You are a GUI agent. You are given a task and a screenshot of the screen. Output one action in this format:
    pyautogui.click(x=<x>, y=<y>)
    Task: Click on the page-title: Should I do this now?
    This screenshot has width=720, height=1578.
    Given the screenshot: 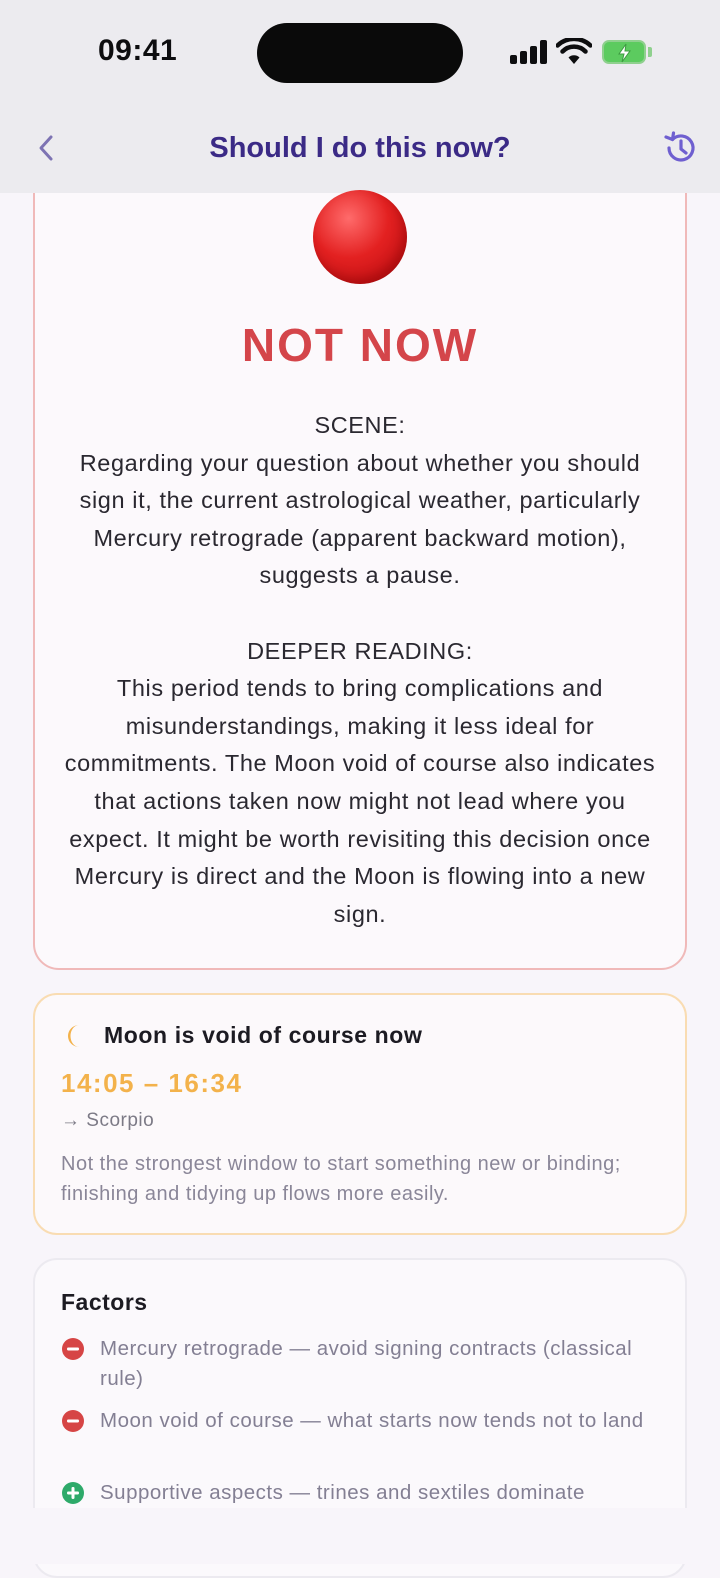 What is the action you would take?
    pyautogui.click(x=360, y=148)
    